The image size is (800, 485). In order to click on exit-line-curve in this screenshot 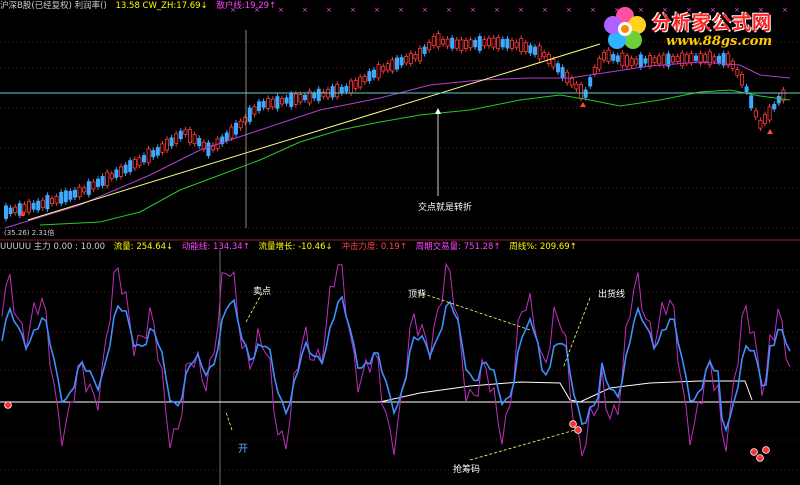, I will do `click(566, 391)`.